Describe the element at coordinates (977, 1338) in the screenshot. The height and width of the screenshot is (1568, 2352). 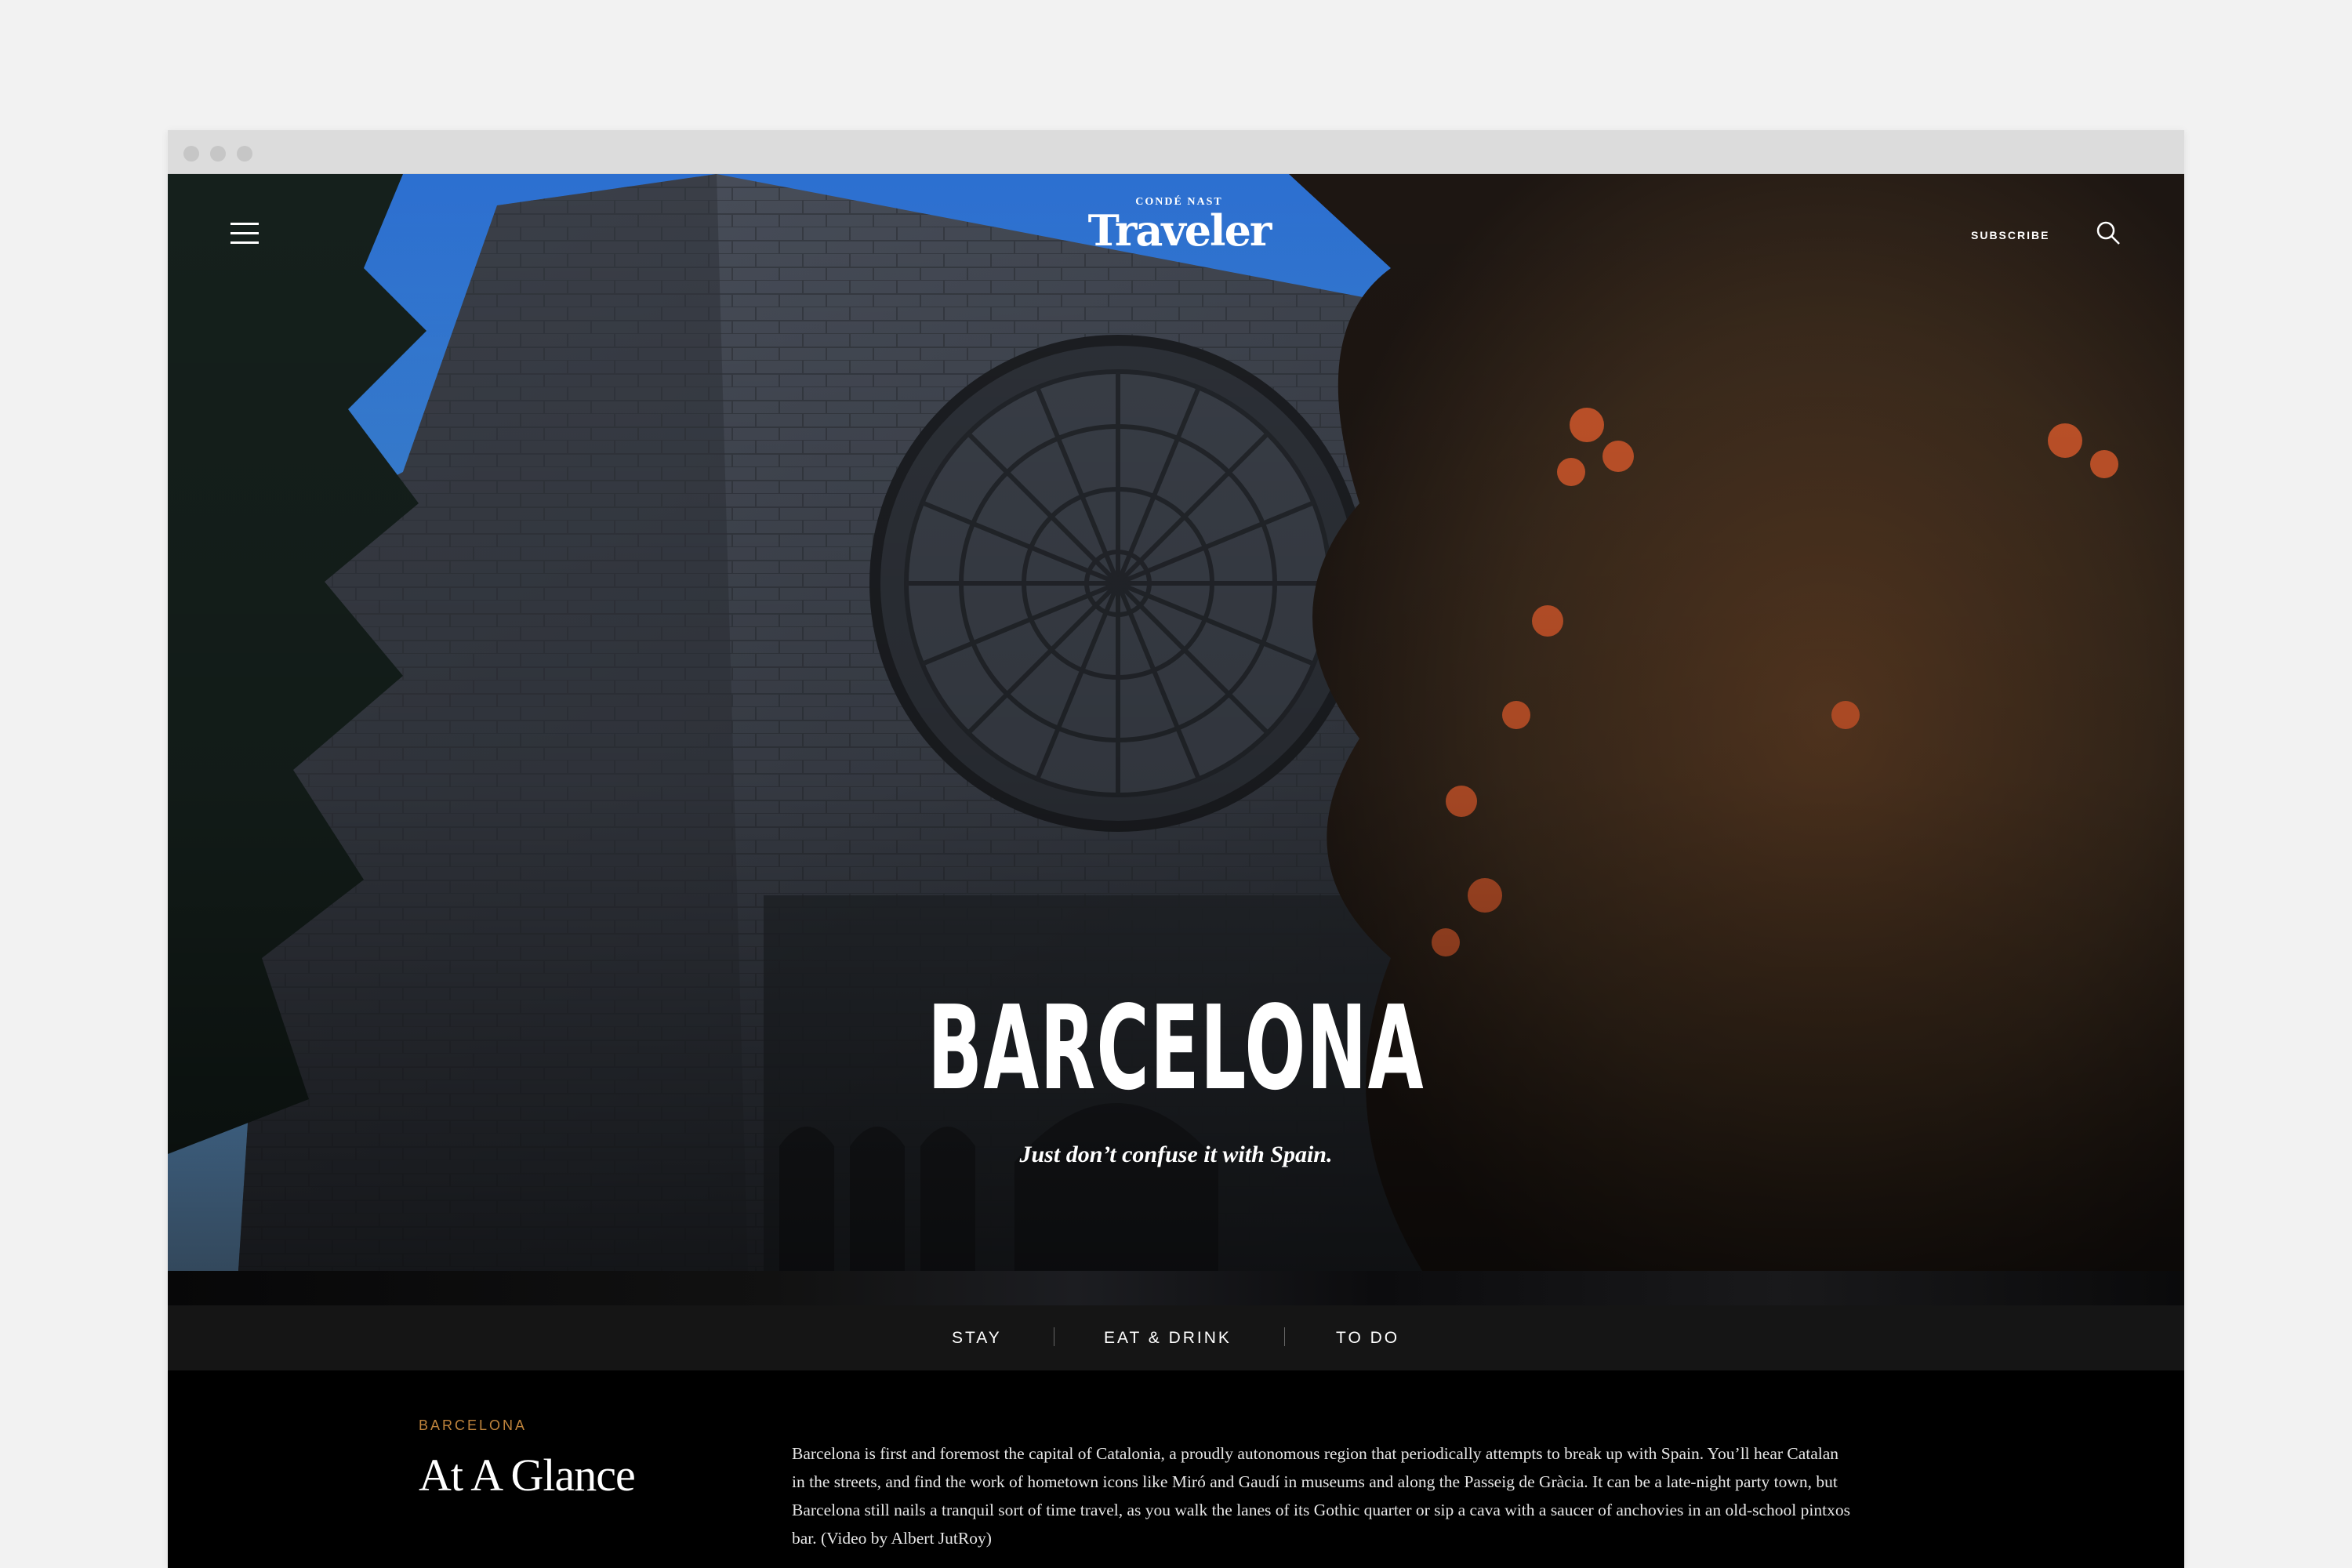
I see `nav-item-stay: STAY` at that location.